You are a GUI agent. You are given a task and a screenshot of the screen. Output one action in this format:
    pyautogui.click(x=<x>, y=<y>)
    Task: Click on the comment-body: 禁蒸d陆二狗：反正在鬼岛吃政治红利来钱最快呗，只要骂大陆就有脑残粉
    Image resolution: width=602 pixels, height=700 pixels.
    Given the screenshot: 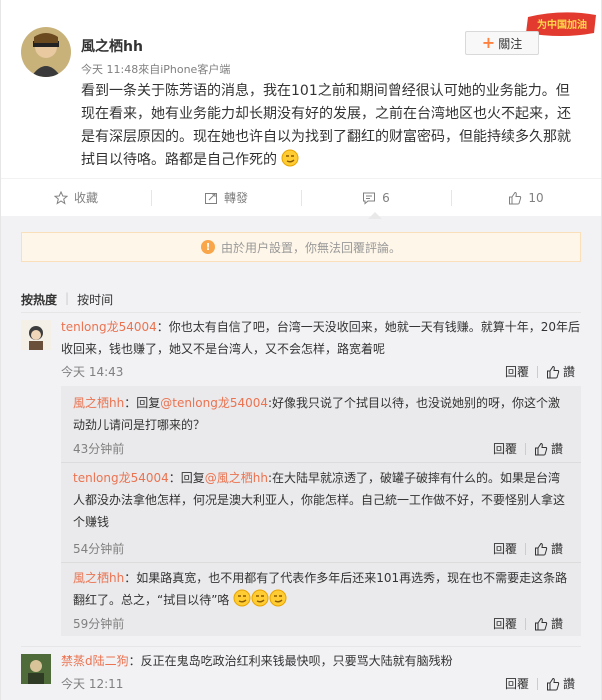 What is the action you would take?
    pyautogui.click(x=321, y=661)
    